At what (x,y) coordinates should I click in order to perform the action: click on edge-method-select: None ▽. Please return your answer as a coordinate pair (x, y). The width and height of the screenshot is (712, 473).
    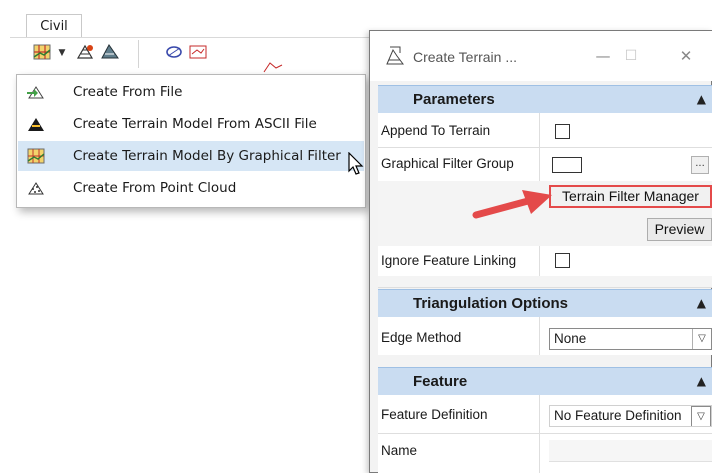
    Looking at the image, I should click on (630, 339).